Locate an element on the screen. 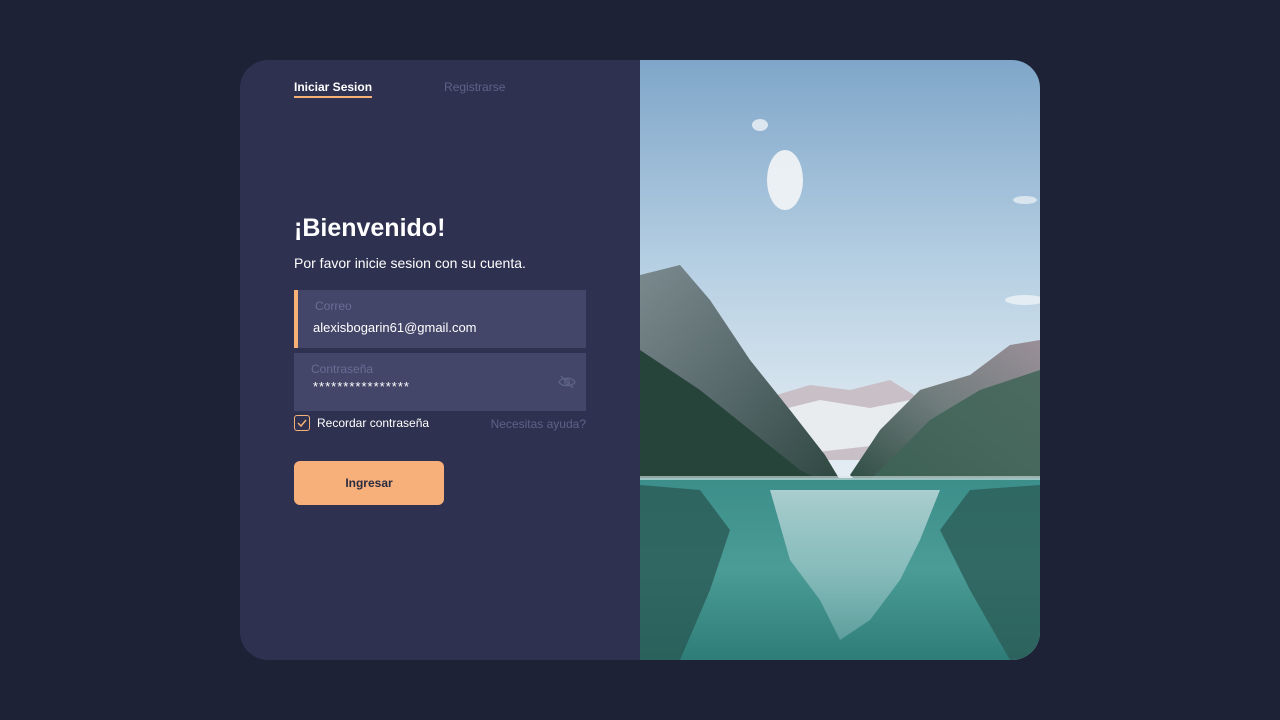  tab-register: Registrarse is located at coordinates (474, 89).